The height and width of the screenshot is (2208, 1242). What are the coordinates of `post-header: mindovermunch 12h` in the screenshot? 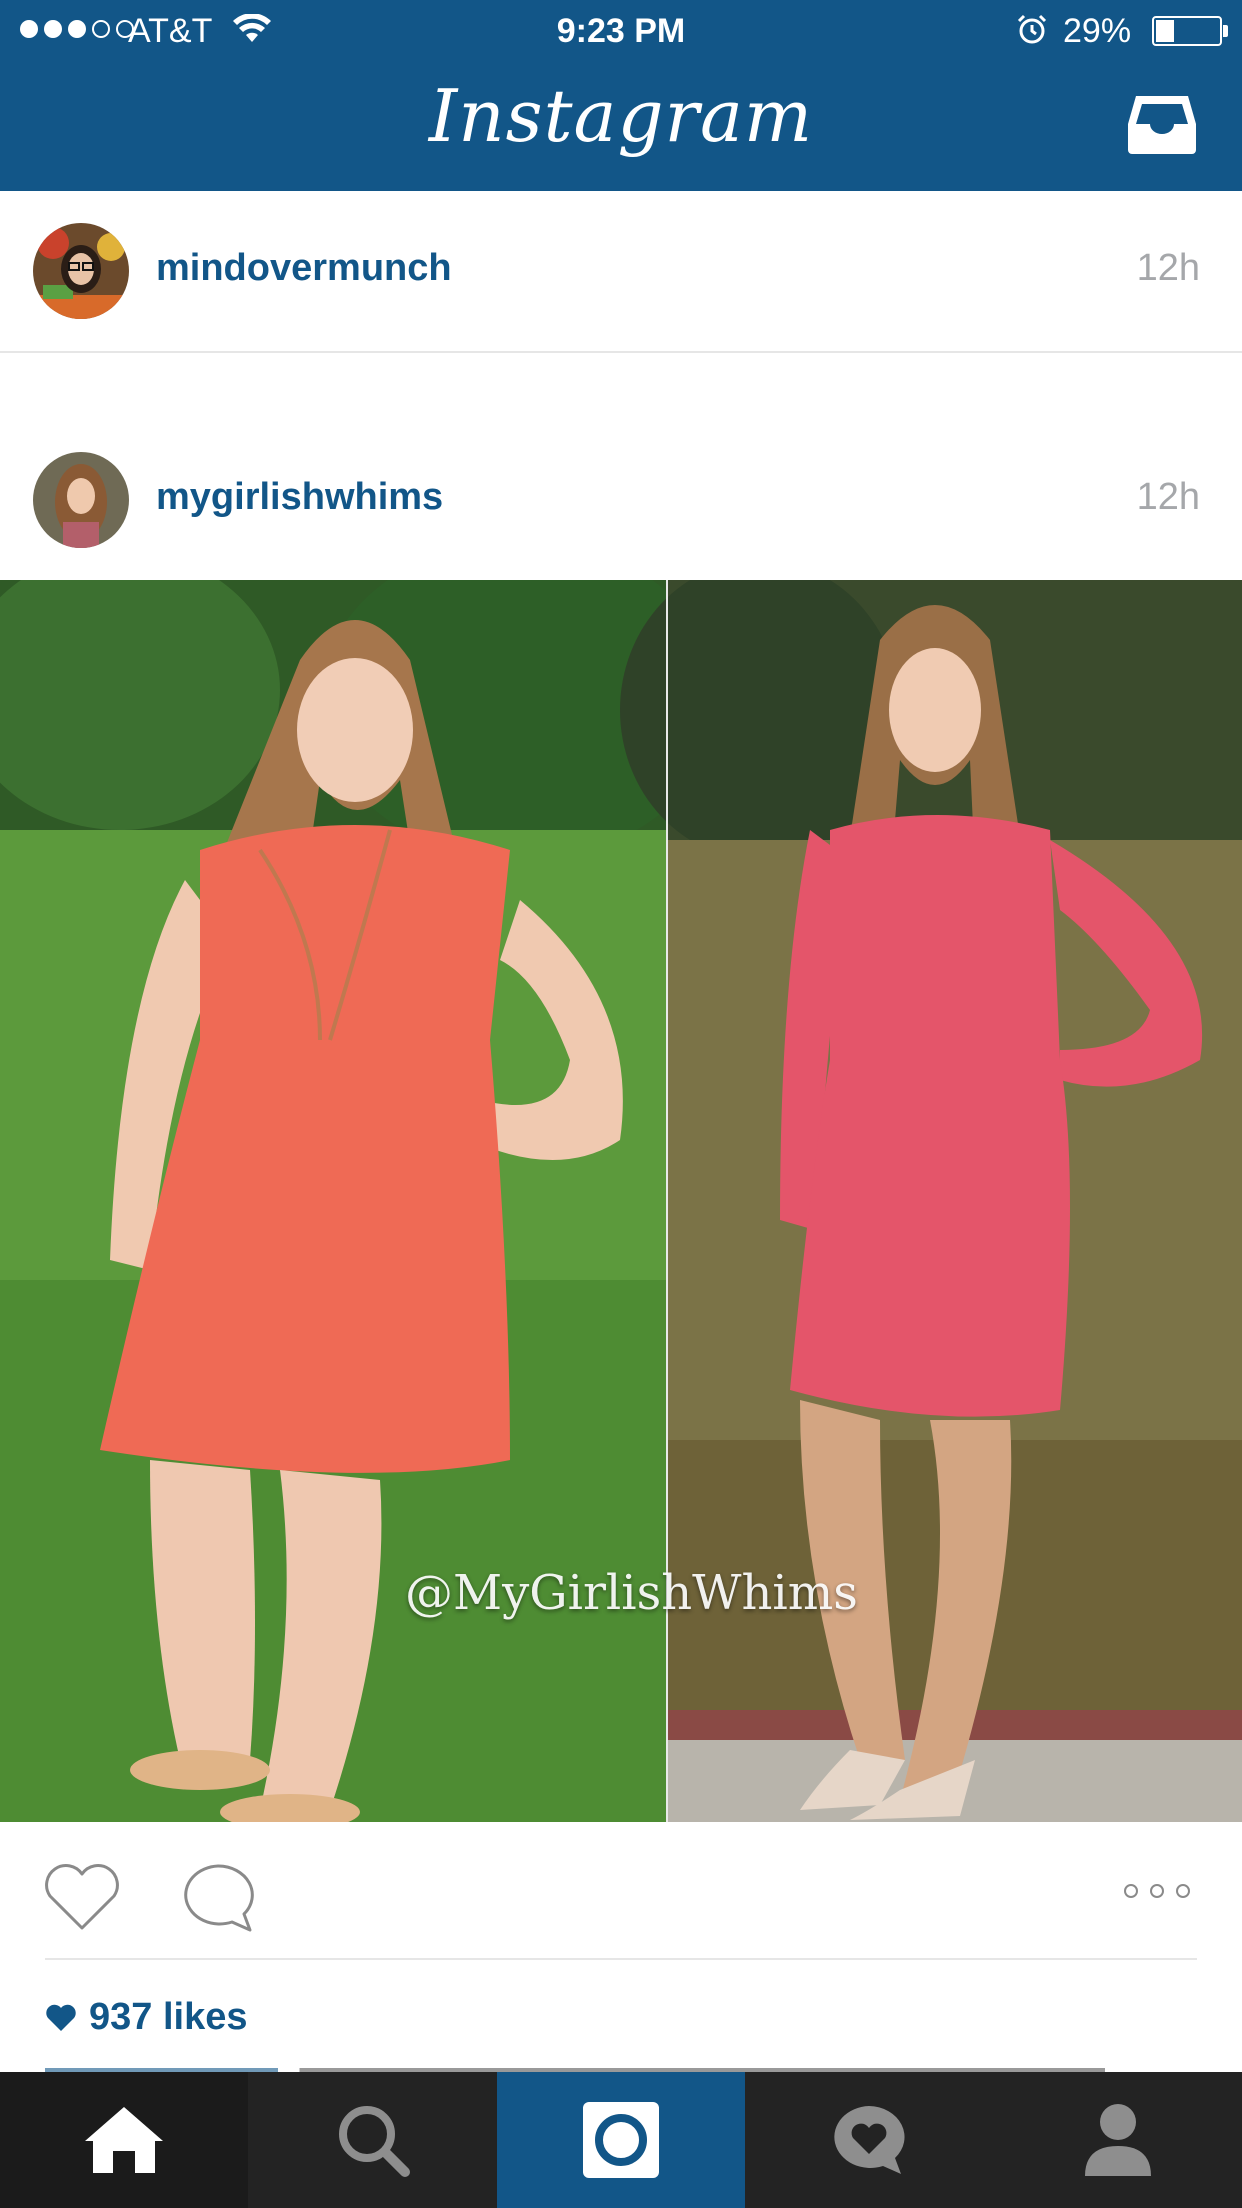 It's located at (621, 271).